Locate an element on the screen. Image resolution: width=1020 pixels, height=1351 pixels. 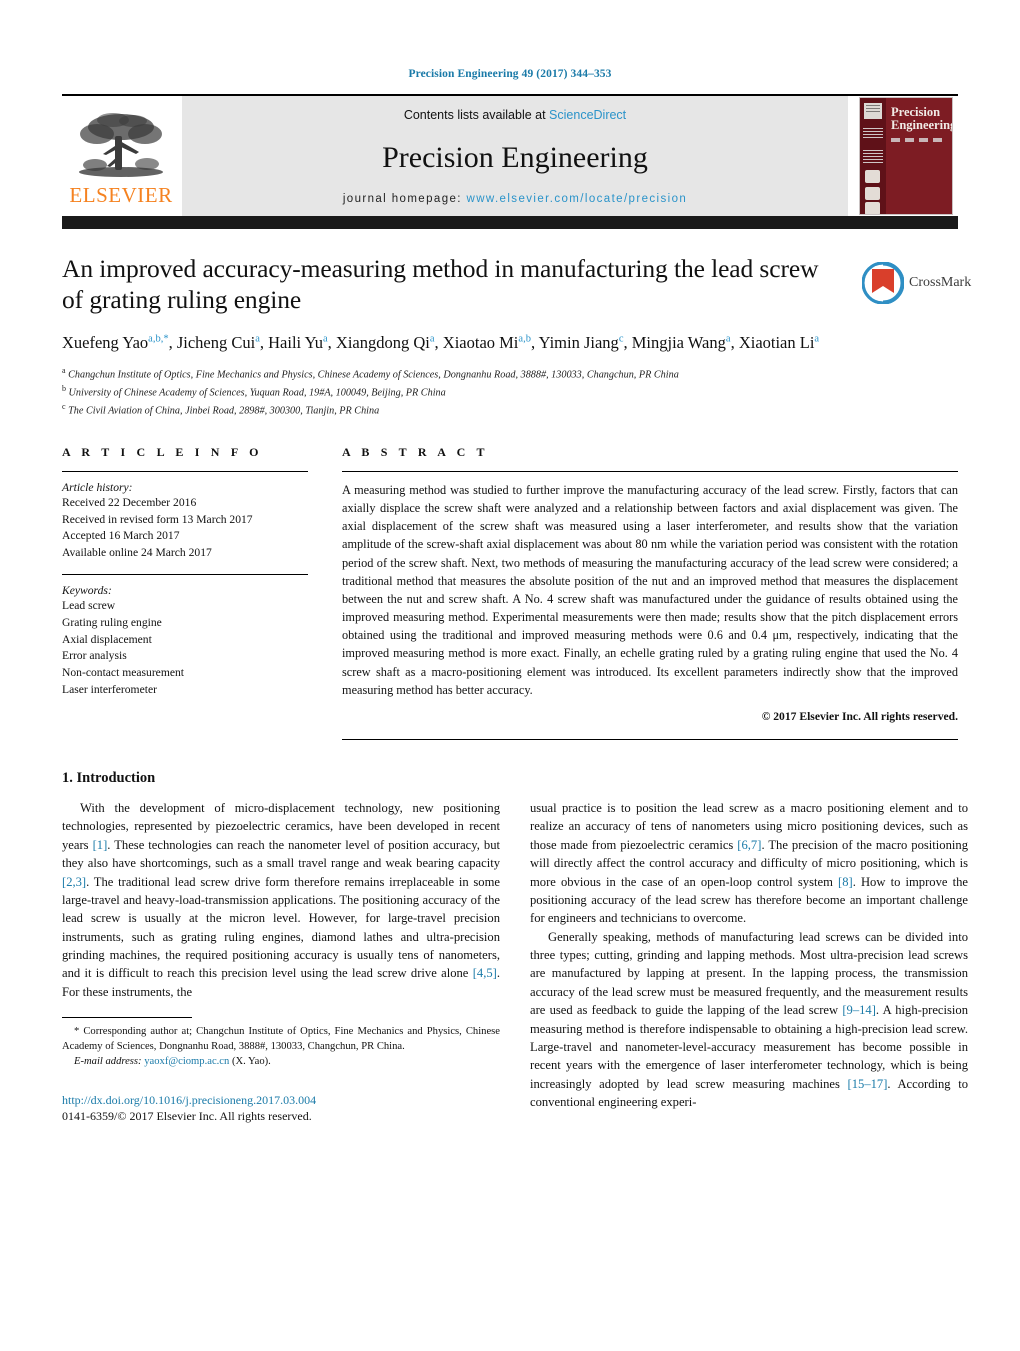
abstract-rule is located at coordinates (650, 471).